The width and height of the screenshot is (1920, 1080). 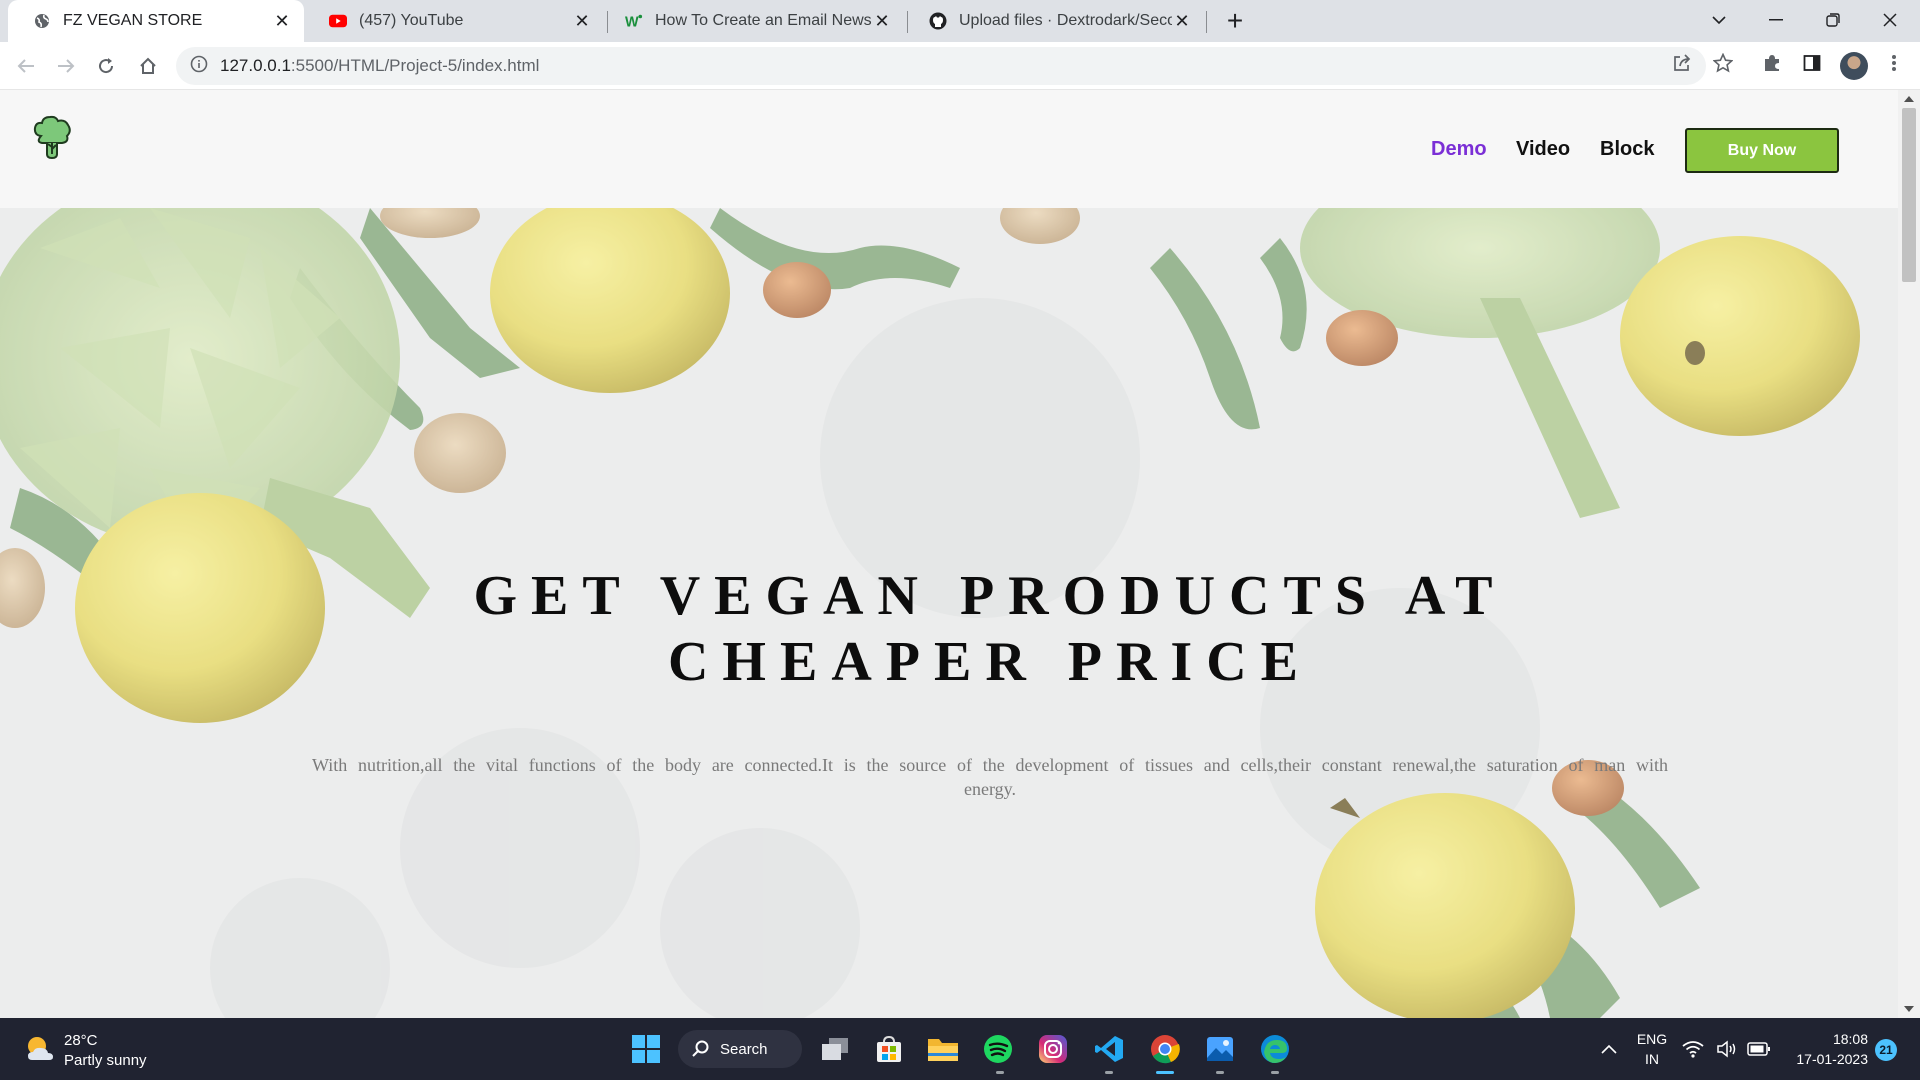 What do you see at coordinates (998, 1049) in the screenshot?
I see `spotify-icon` at bounding box center [998, 1049].